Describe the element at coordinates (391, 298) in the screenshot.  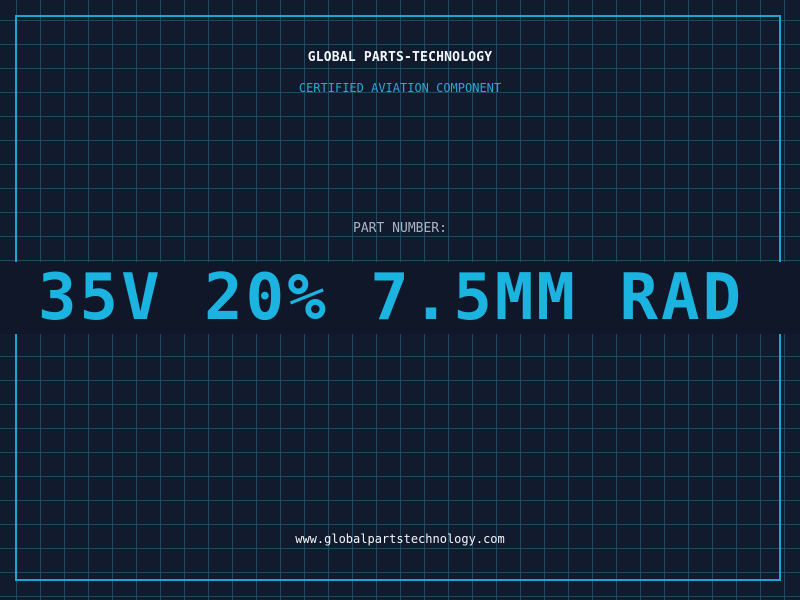
I see `part-number-value: 35V 20% 7.5MM RAD` at that location.